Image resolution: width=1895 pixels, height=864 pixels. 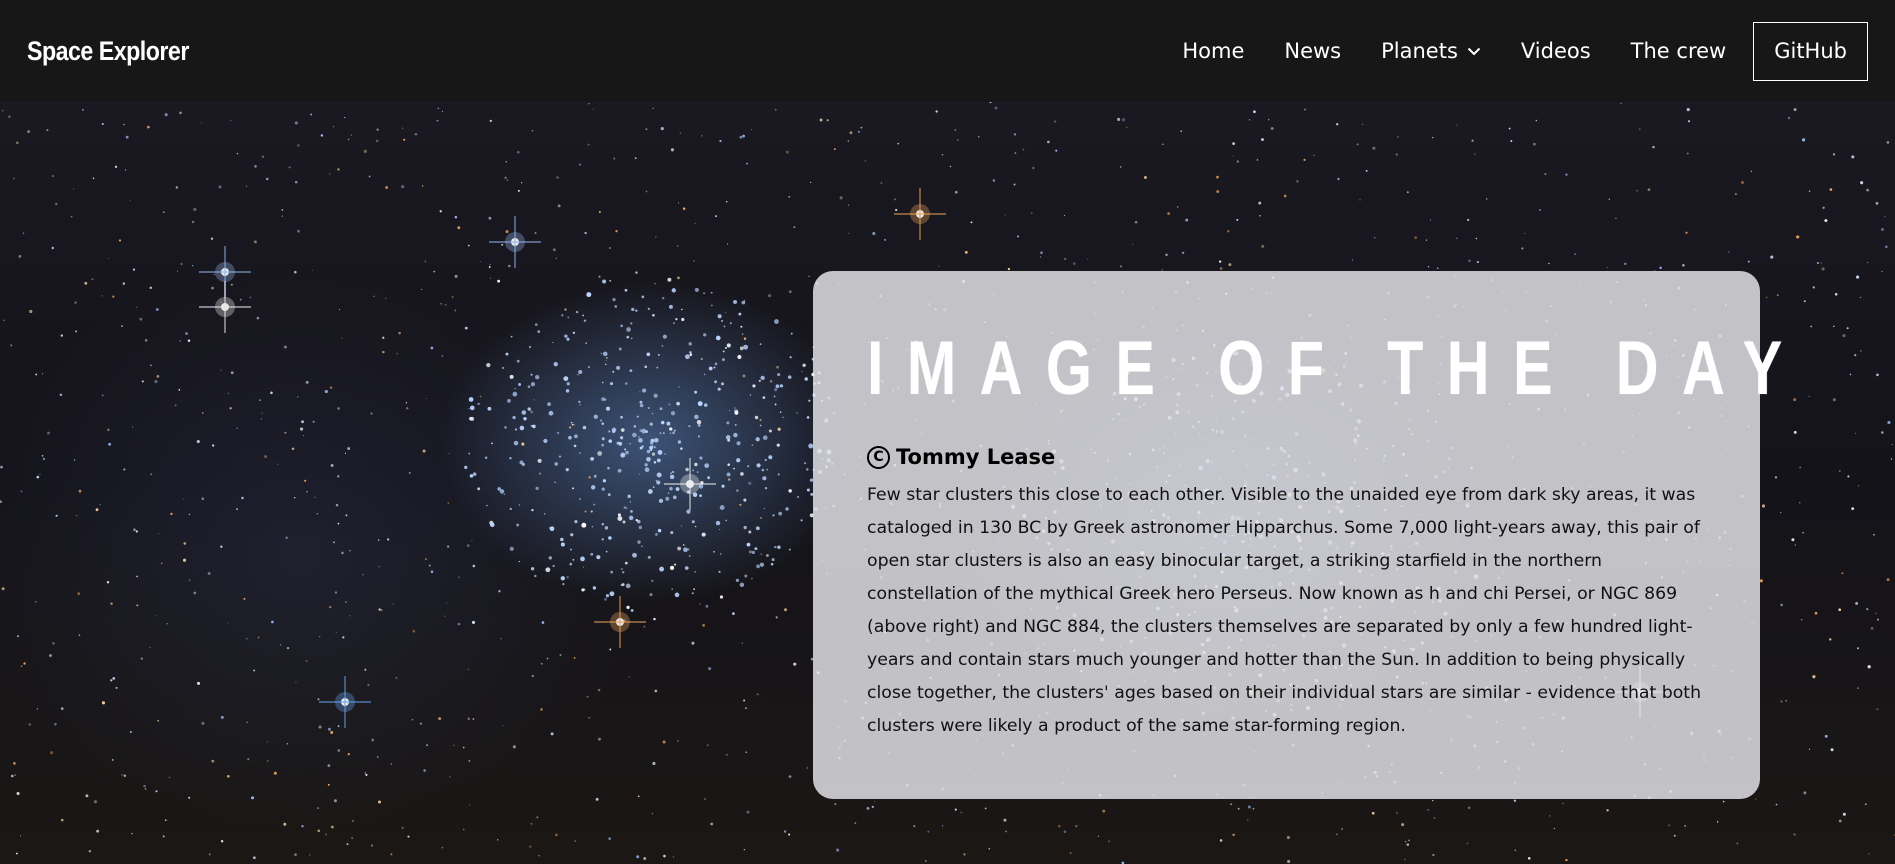 I want to click on nav-link-planets-dropdown: Planets, so click(x=1431, y=51).